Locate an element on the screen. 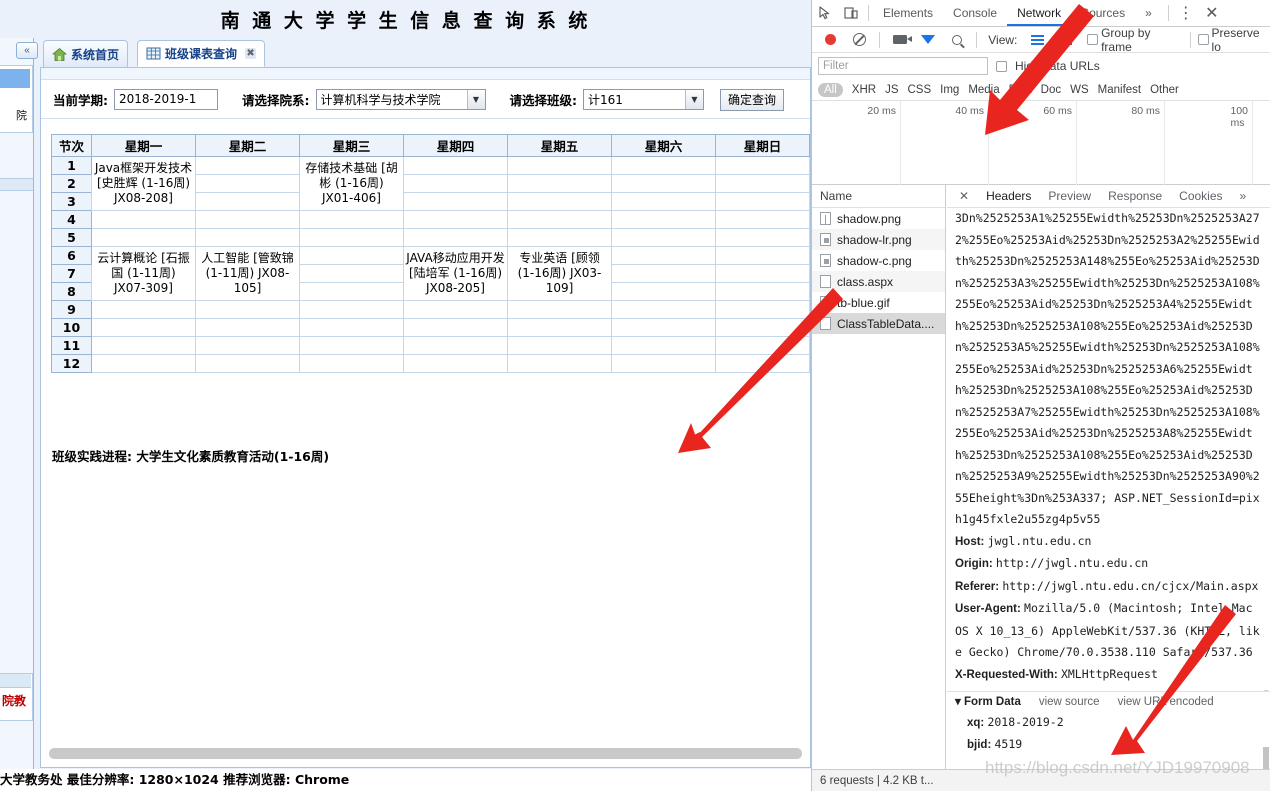 This screenshot has width=1270, height=791. tab-network: Network is located at coordinates (1039, 13).